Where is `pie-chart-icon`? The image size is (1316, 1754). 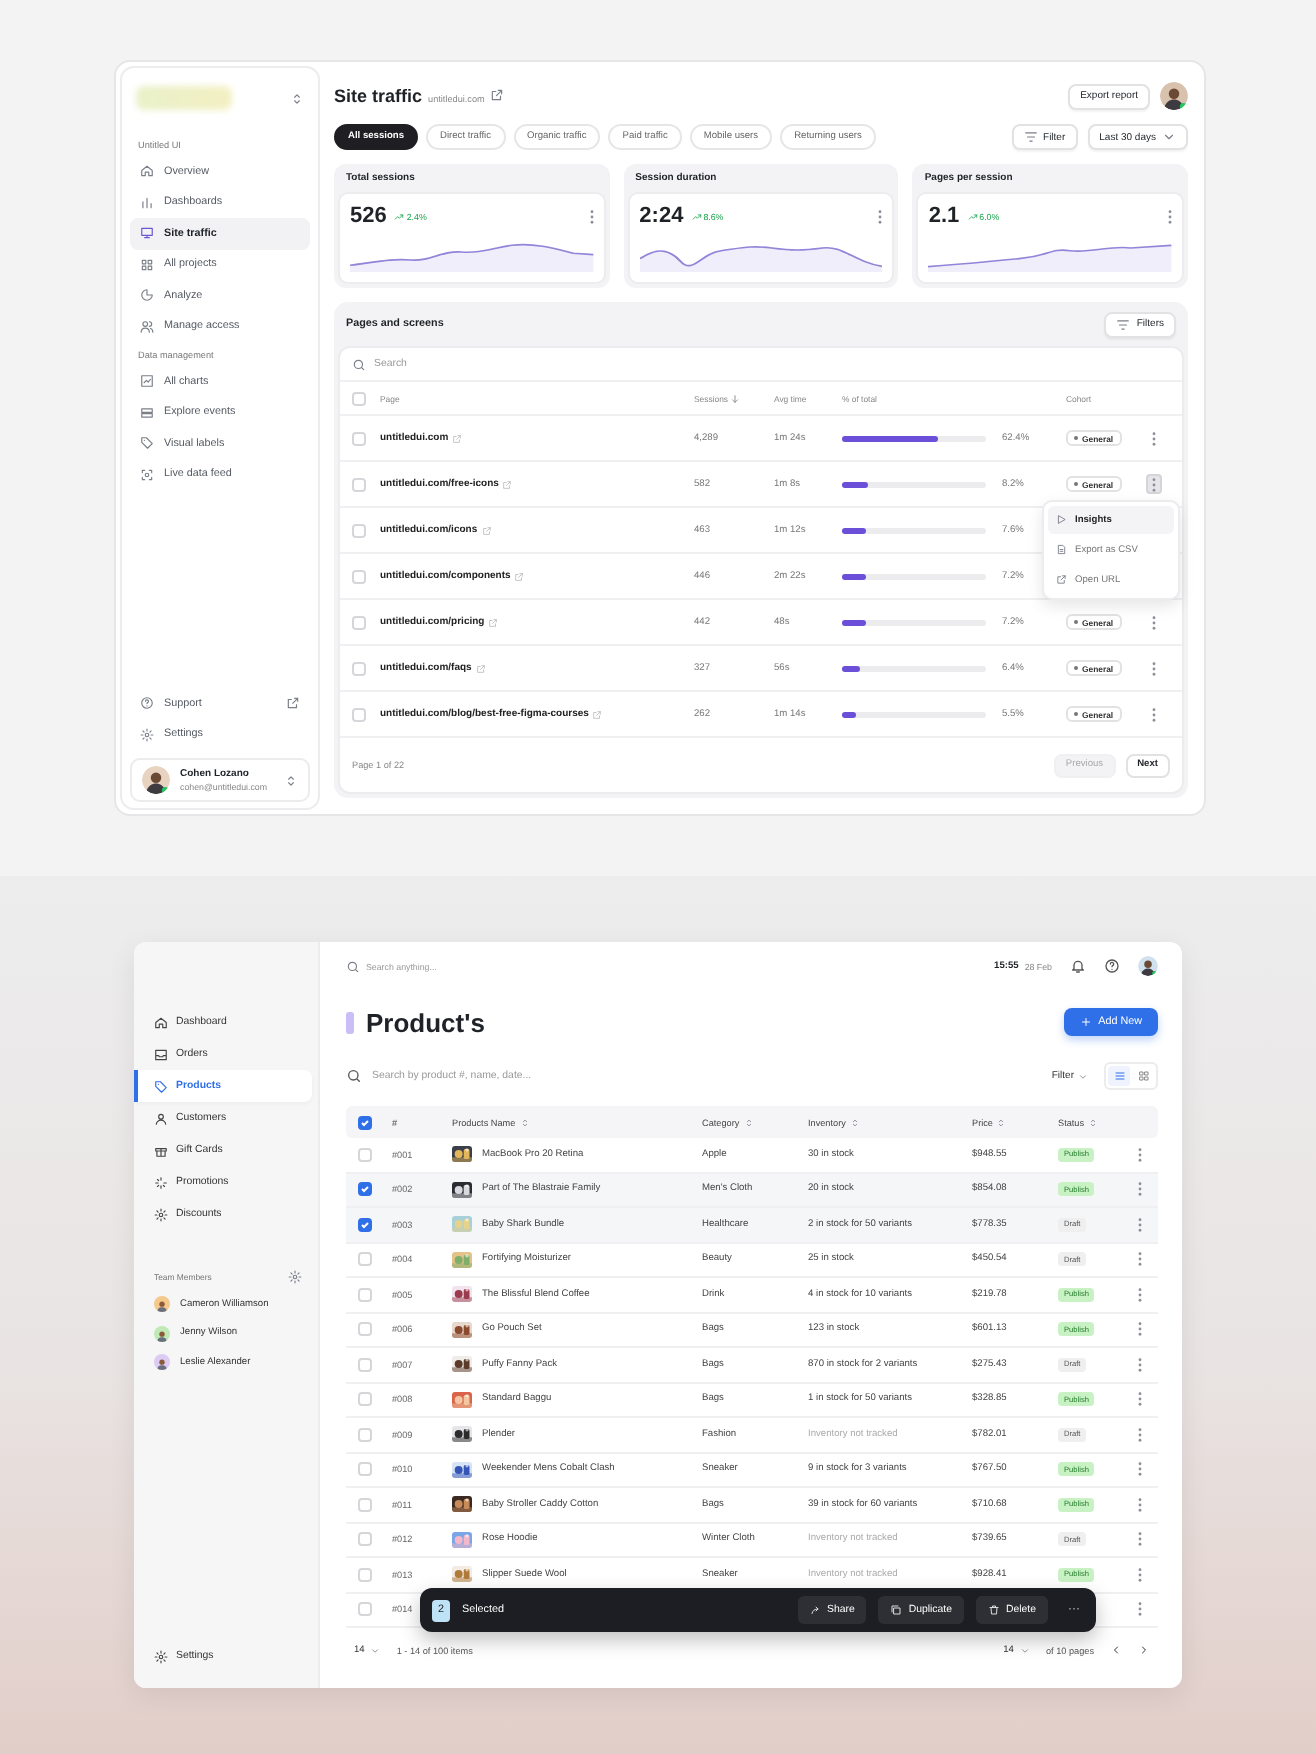 pie-chart-icon is located at coordinates (147, 295).